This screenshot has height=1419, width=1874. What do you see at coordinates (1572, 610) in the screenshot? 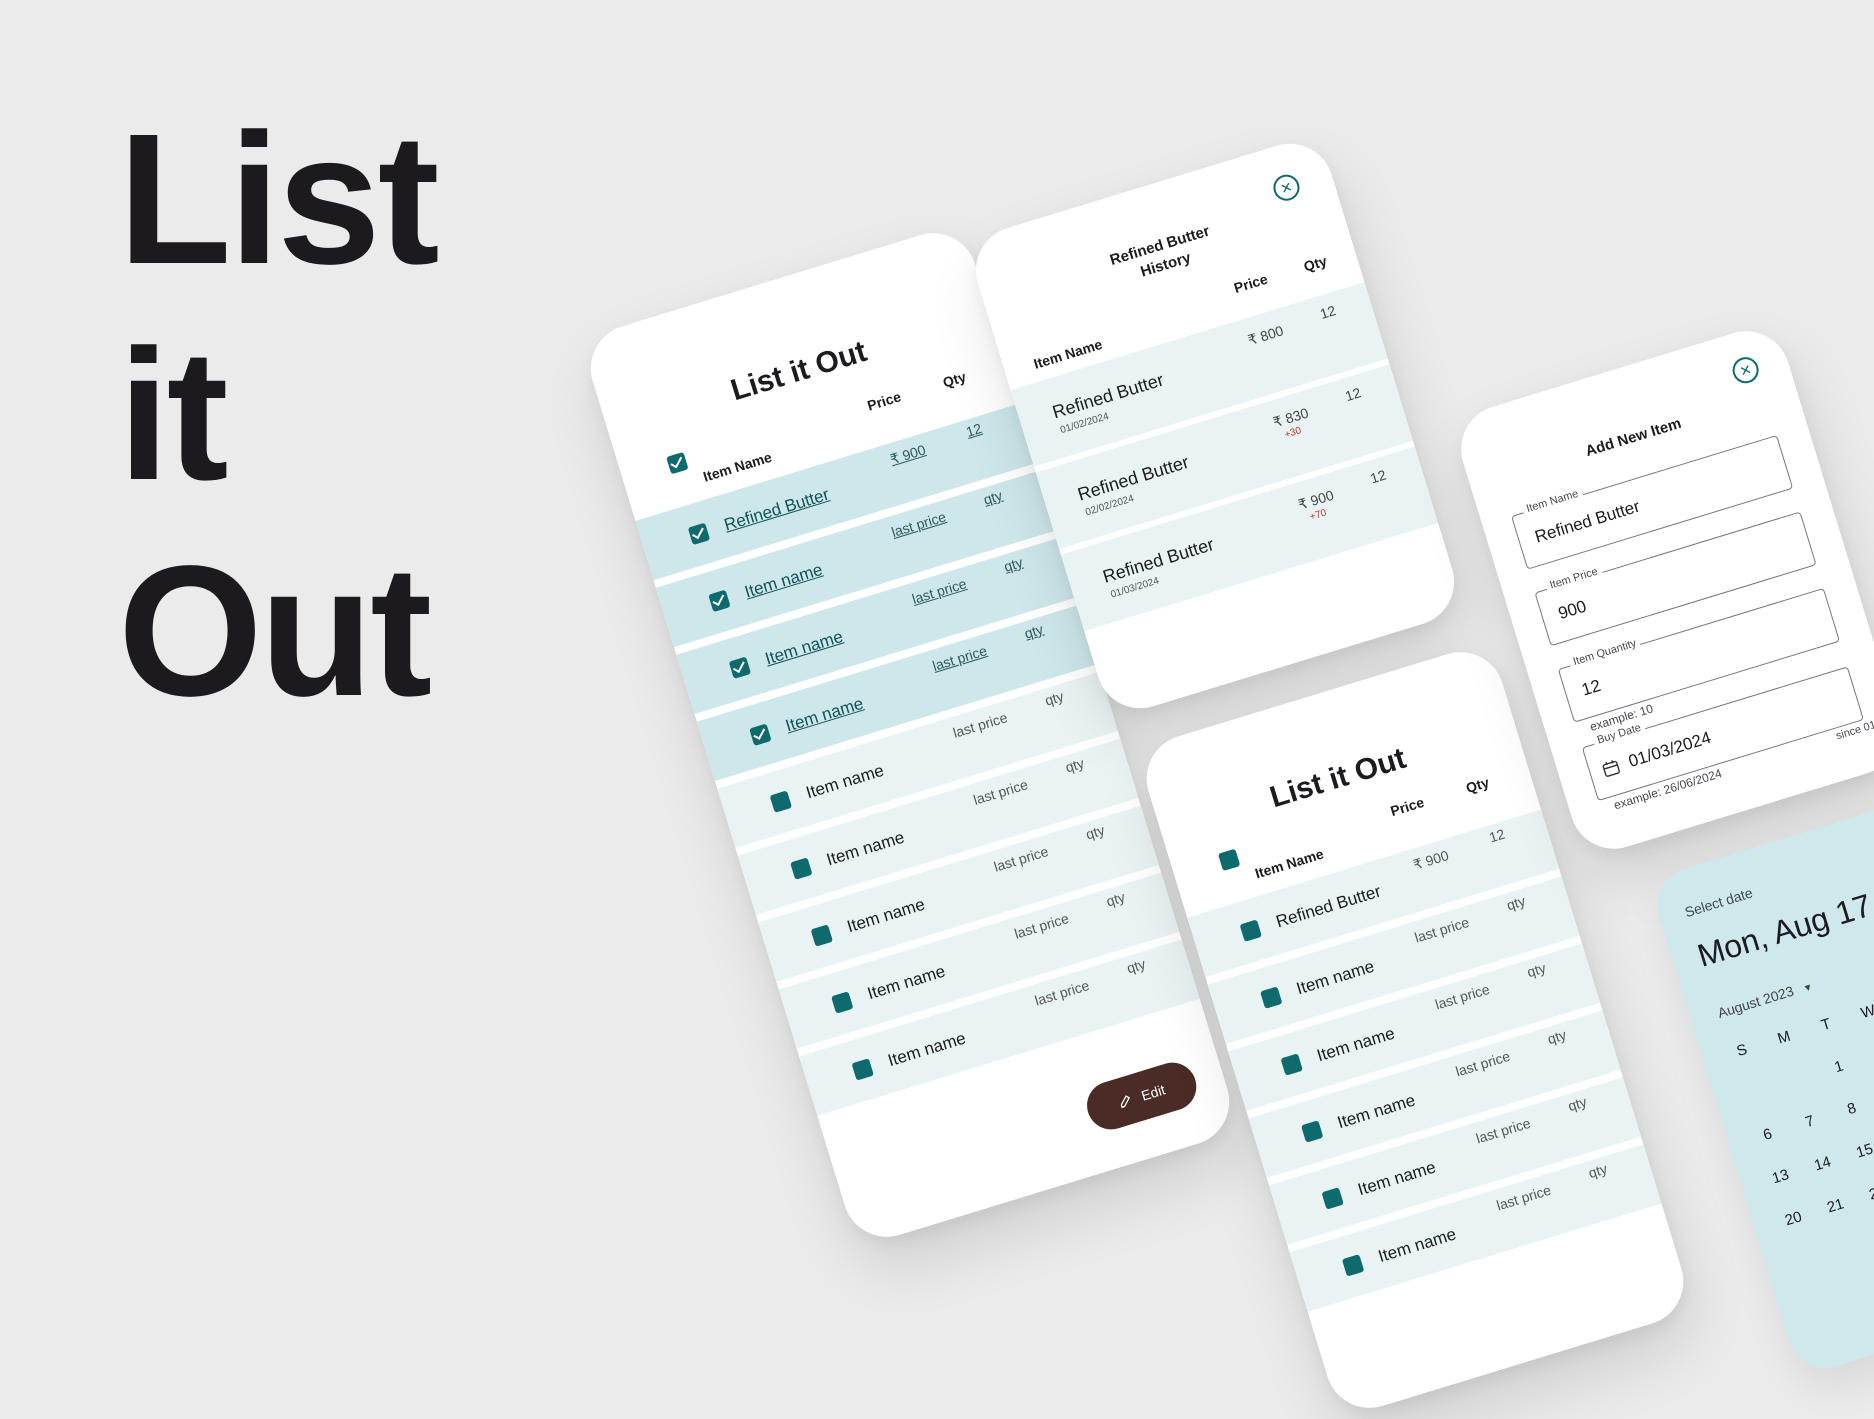
I see `item-price-value: 900` at bounding box center [1572, 610].